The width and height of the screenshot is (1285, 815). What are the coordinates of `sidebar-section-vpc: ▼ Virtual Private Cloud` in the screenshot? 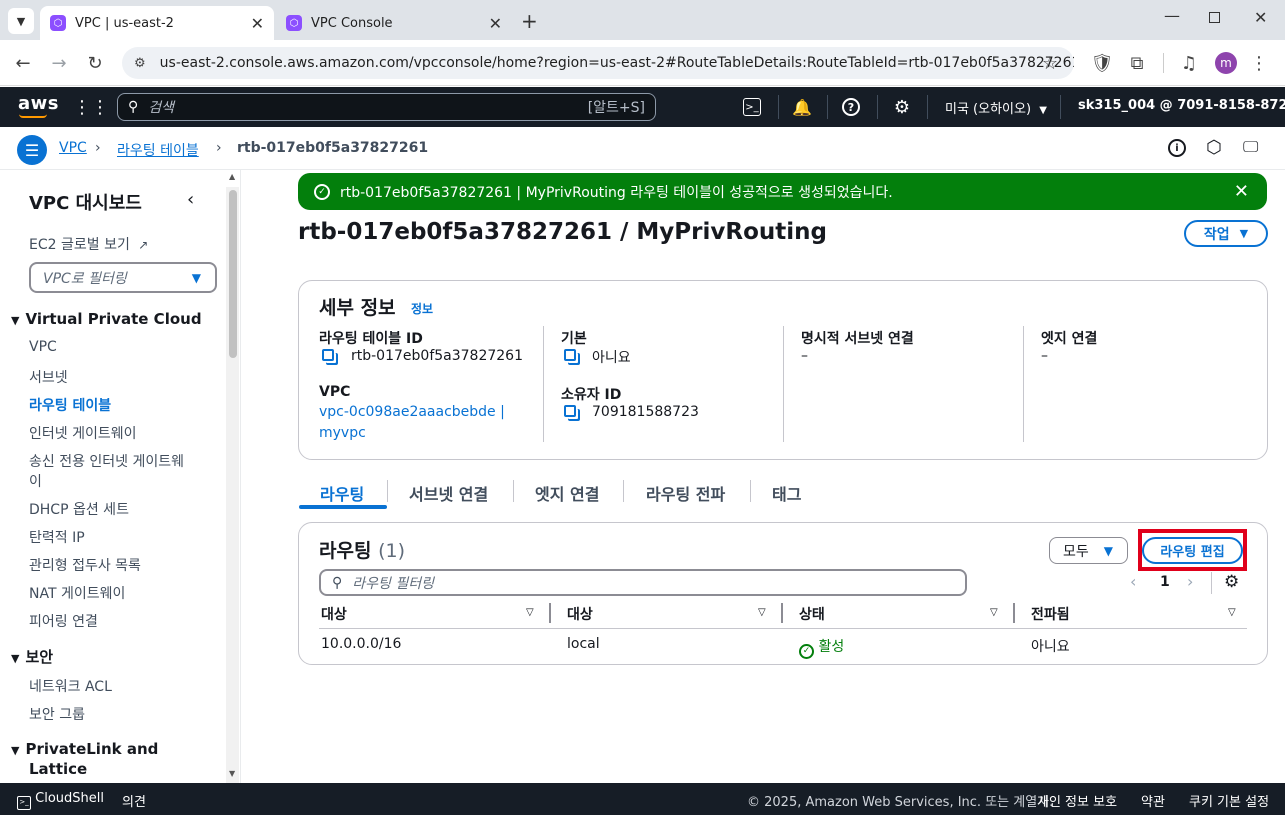 It's located at (106, 319).